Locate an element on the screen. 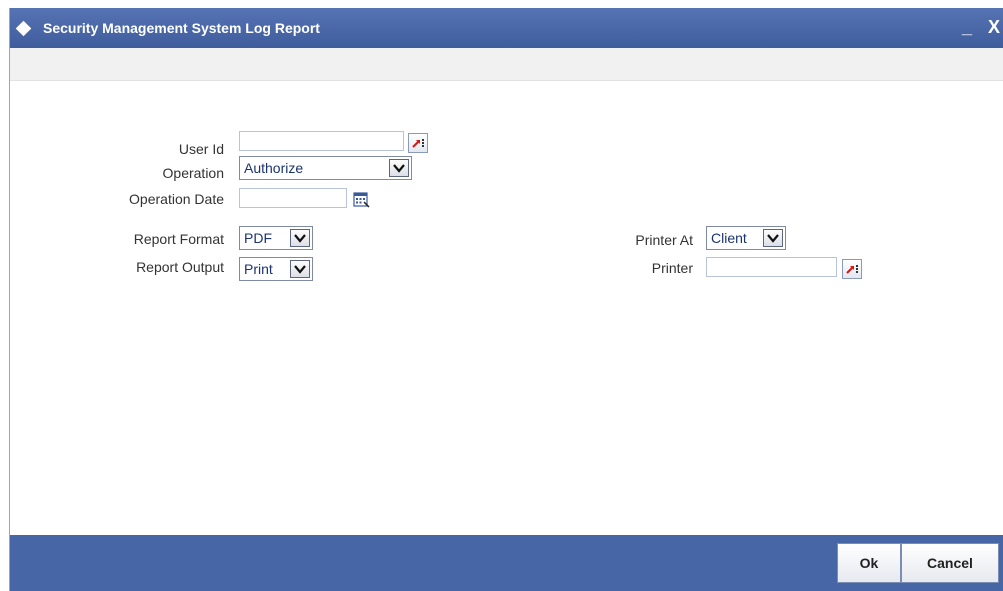  user-id-label: User Id is located at coordinates (201, 149).